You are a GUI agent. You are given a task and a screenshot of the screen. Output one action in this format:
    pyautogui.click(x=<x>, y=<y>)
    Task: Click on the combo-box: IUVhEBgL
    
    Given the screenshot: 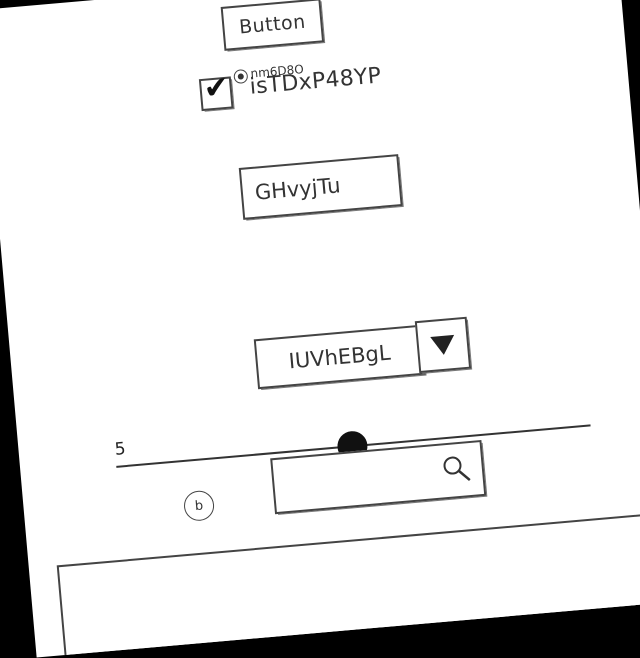 What is the action you would take?
    pyautogui.click(x=339, y=357)
    